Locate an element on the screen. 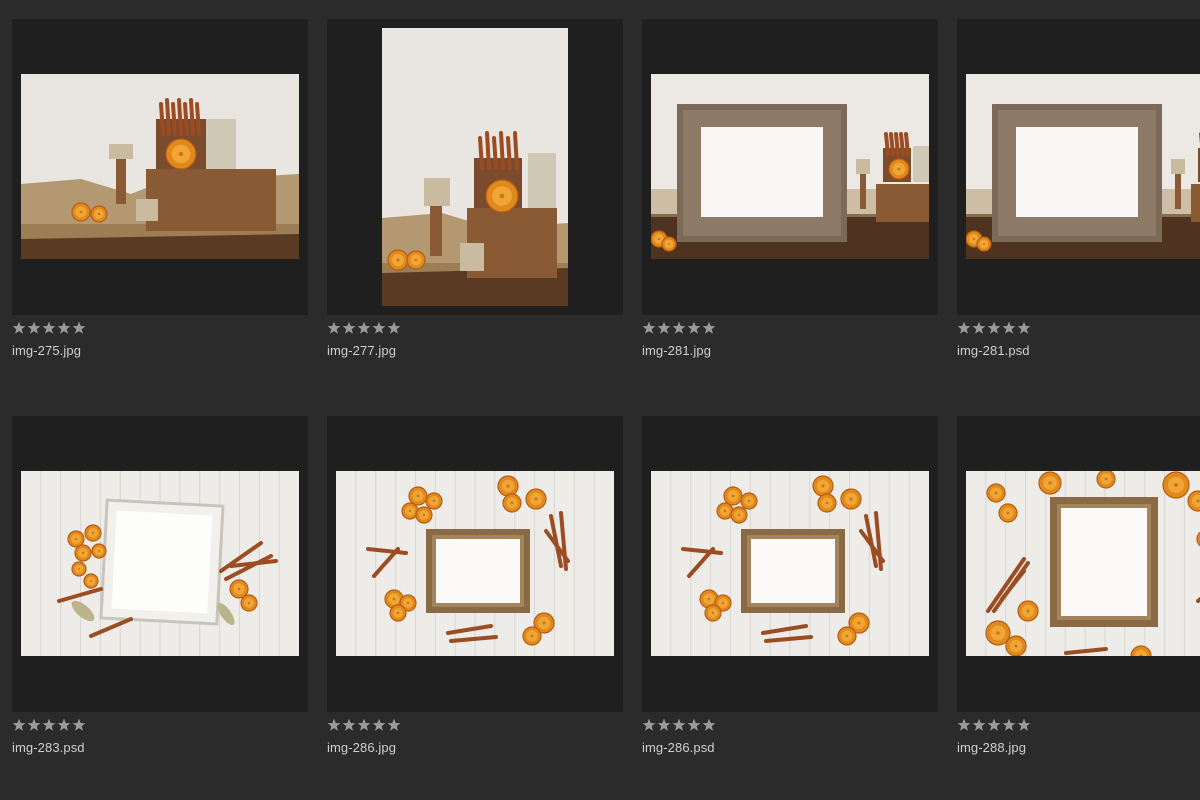  filename-label: img-288.jpg is located at coordinates (992, 747).